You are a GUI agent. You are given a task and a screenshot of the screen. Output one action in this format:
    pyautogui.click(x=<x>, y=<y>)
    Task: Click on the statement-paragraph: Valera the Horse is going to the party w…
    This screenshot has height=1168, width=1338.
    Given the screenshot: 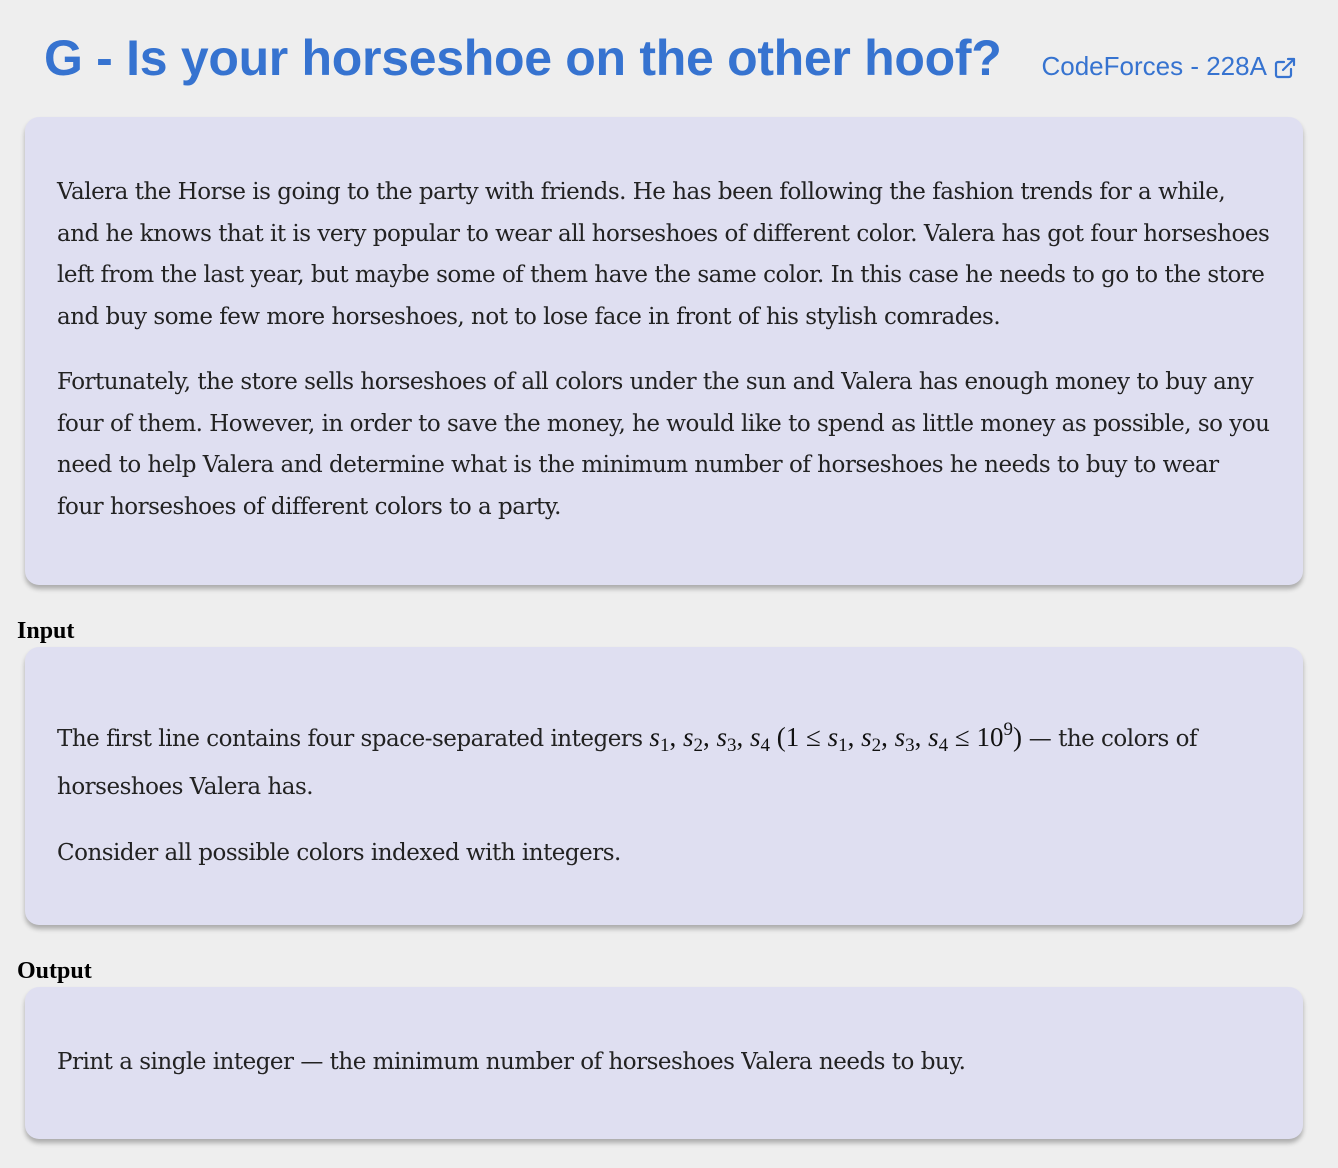 What is the action you would take?
    pyautogui.click(x=663, y=254)
    